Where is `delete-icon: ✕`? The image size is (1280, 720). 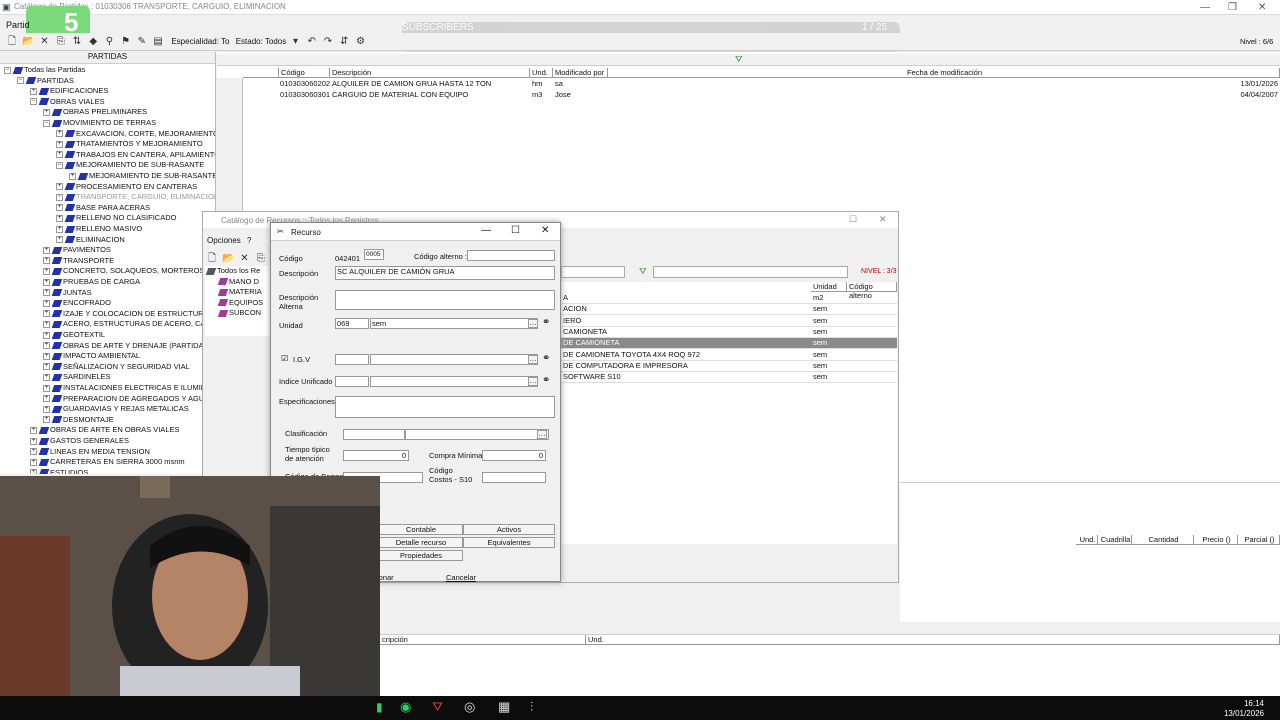
delete-icon: ✕ is located at coordinates (44, 42).